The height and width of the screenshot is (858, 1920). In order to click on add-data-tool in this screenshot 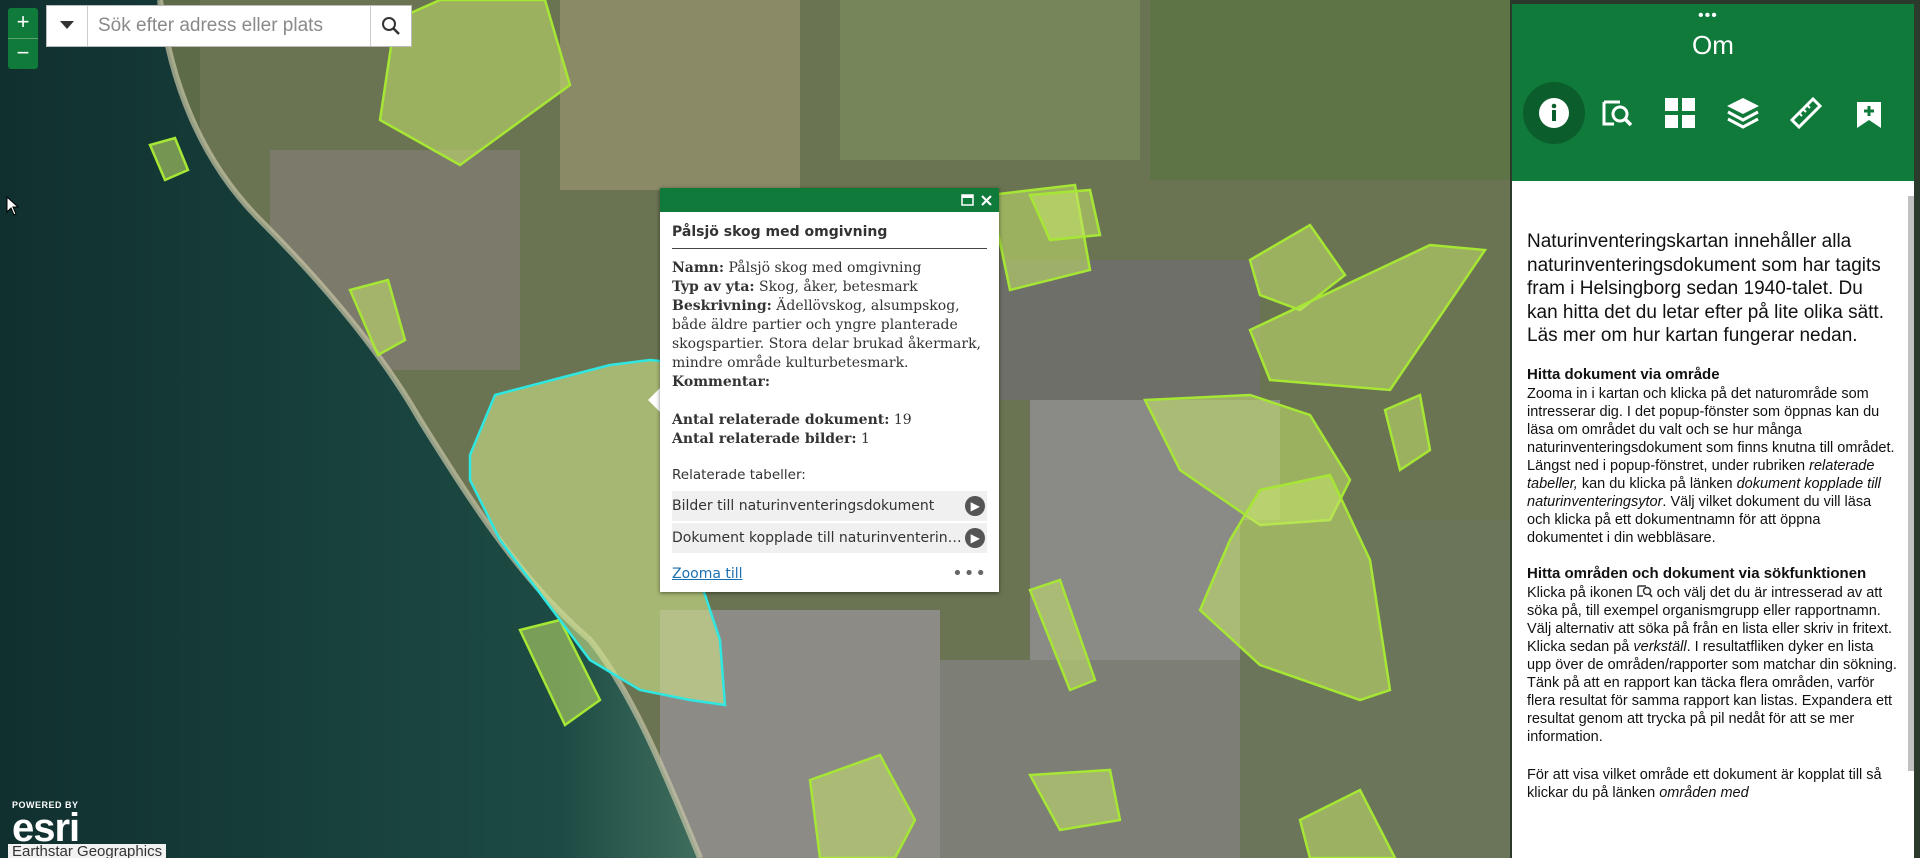, I will do `click(1869, 113)`.